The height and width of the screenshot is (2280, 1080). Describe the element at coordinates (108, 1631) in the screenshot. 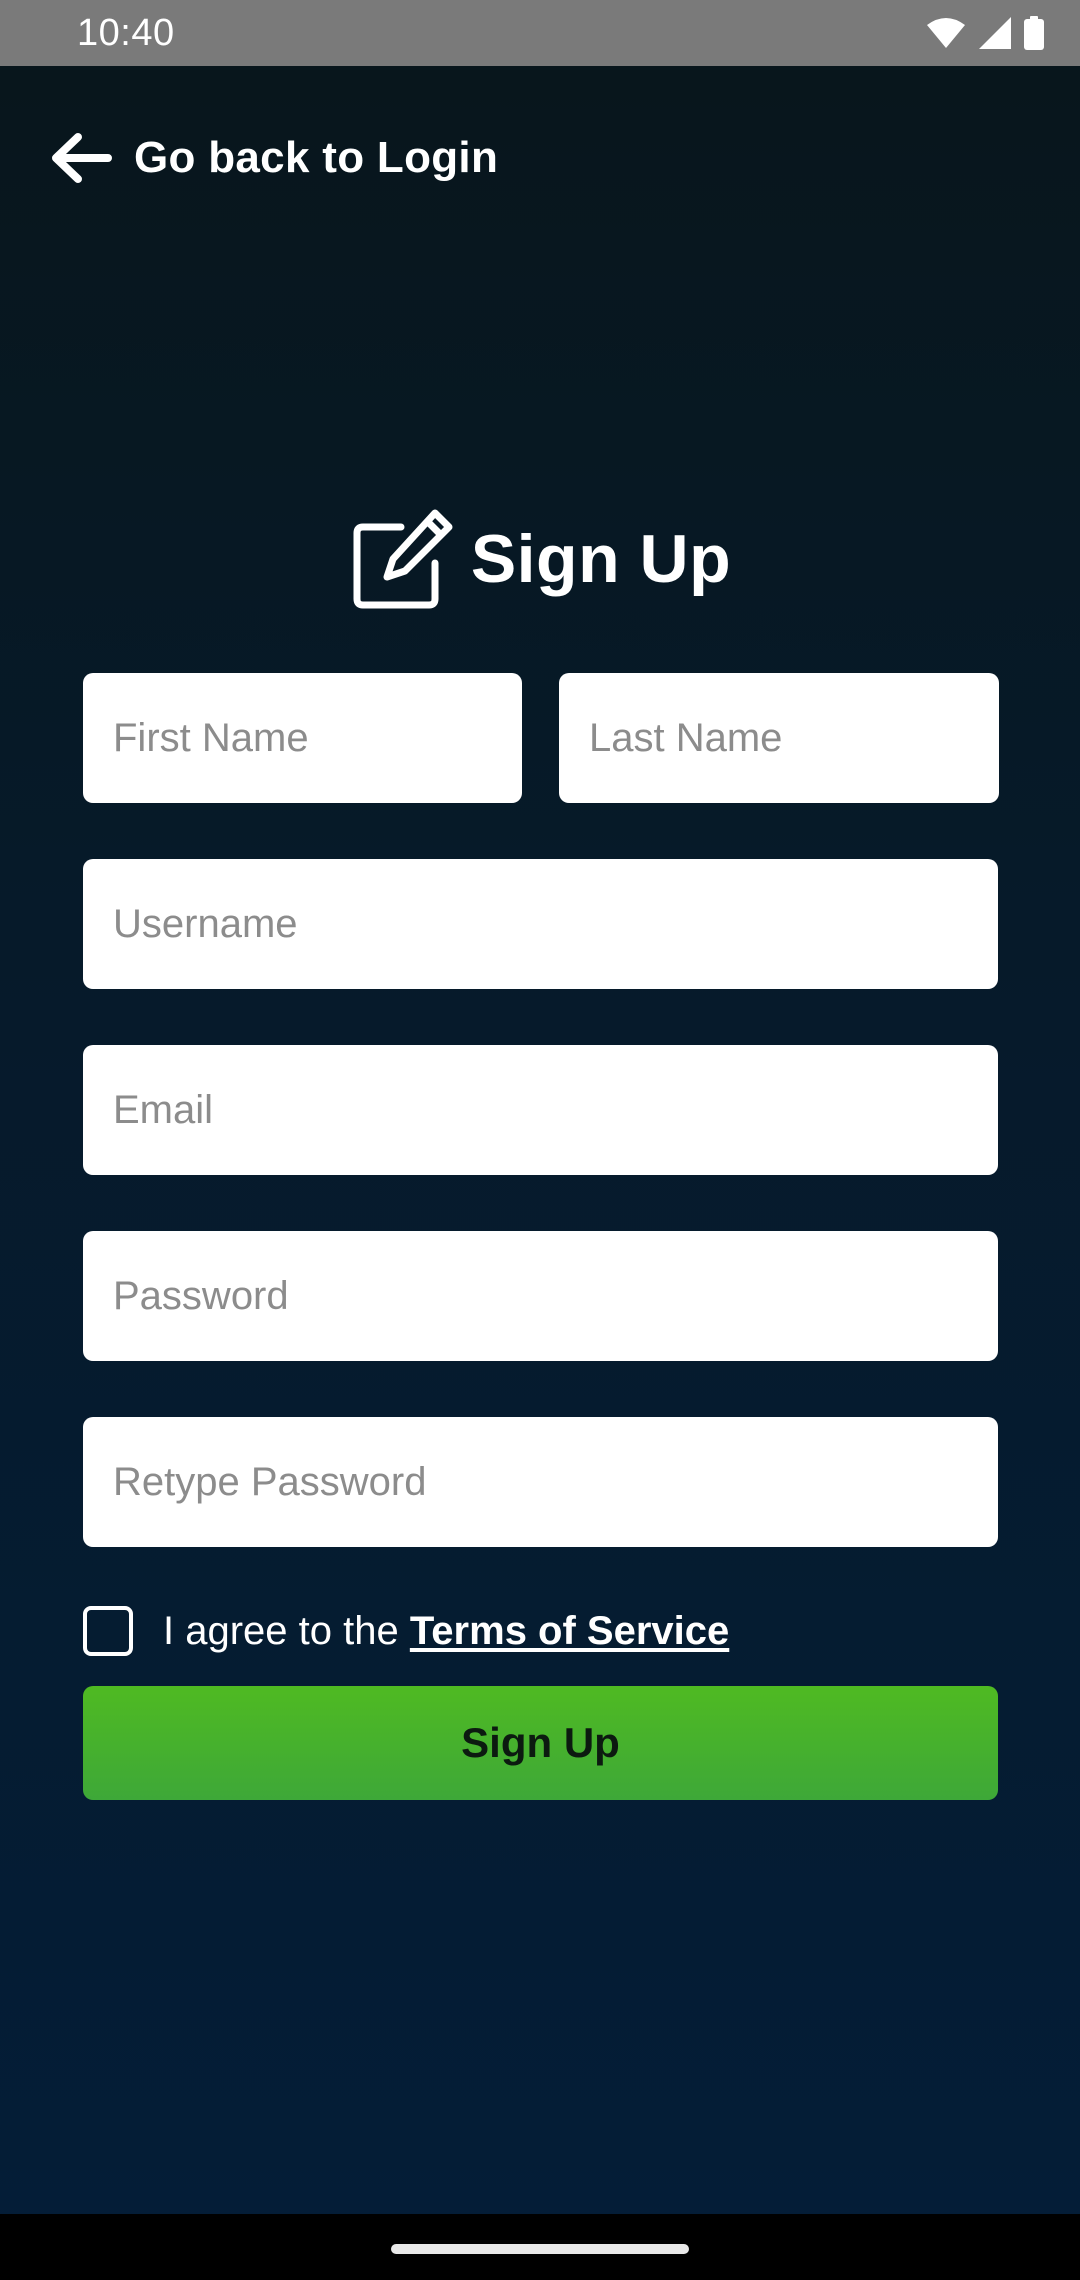

I see `terms-checkbox` at that location.